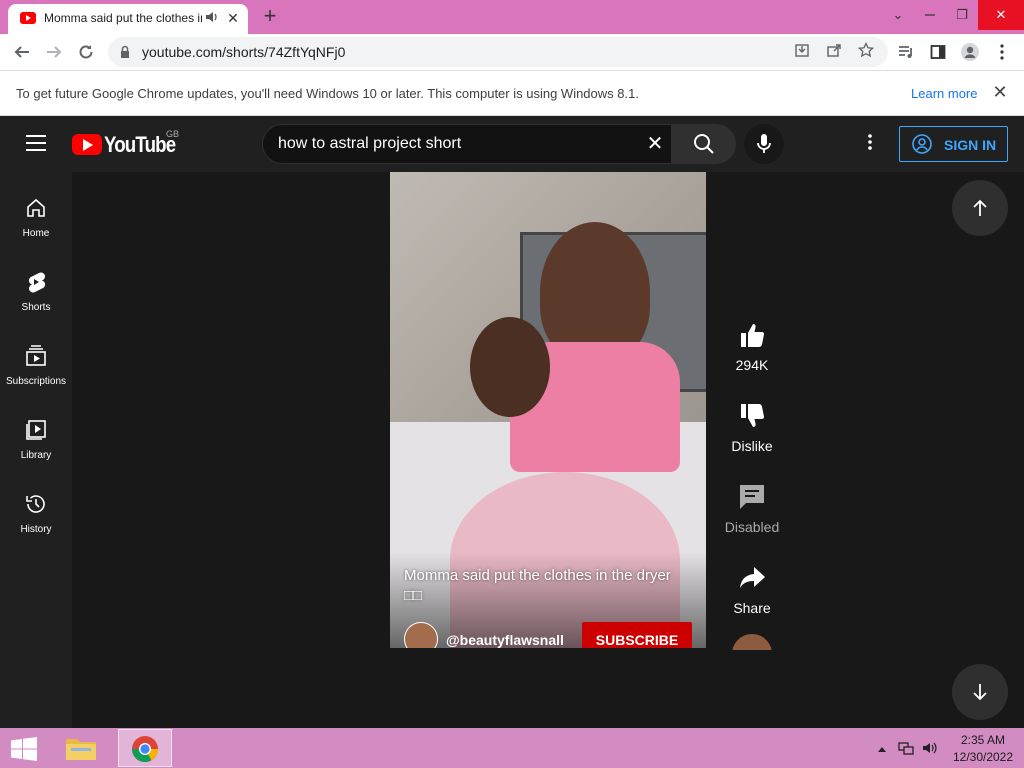 This screenshot has height=768, width=1024. Describe the element at coordinates (36, 444) in the screenshot. I see `sidebar-item-library: Library` at that location.